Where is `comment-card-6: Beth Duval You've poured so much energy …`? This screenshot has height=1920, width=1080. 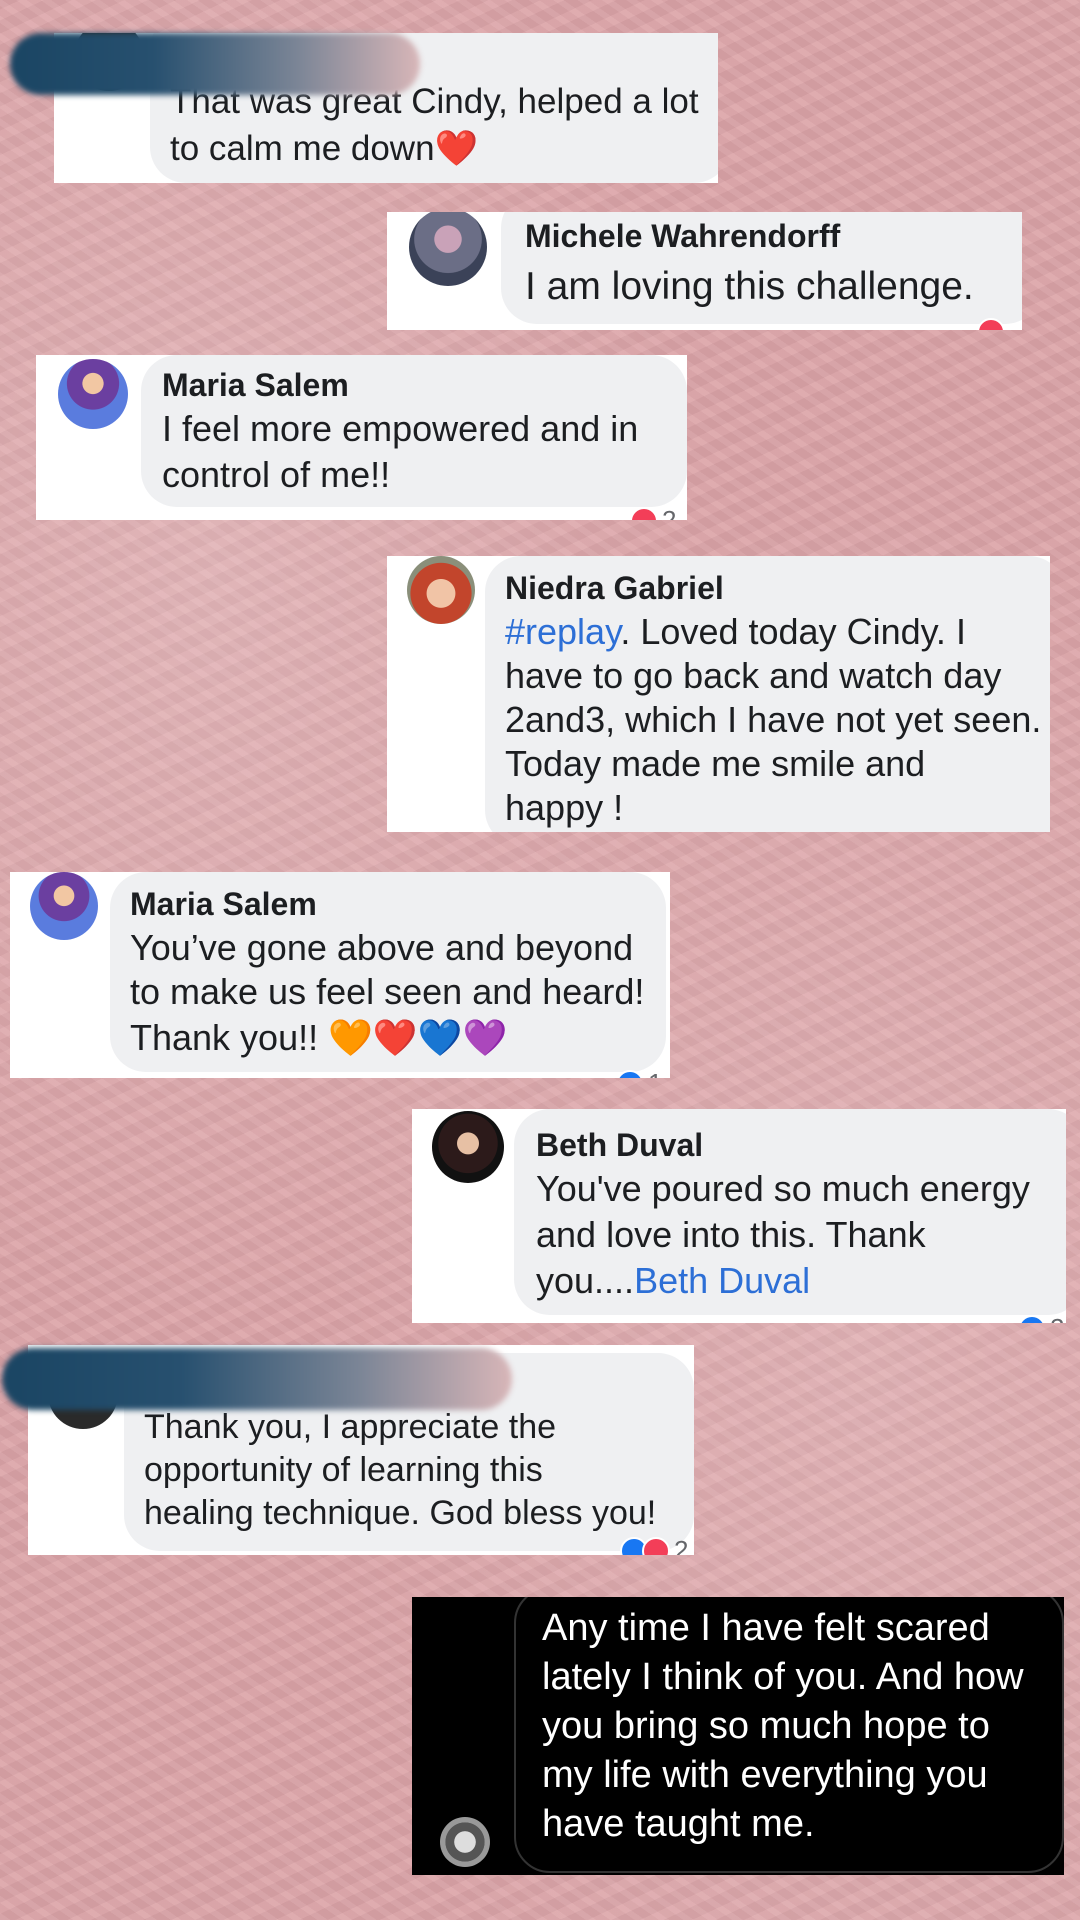
comment-card-6: Beth Duval You've poured so much energy … is located at coordinates (739, 1216).